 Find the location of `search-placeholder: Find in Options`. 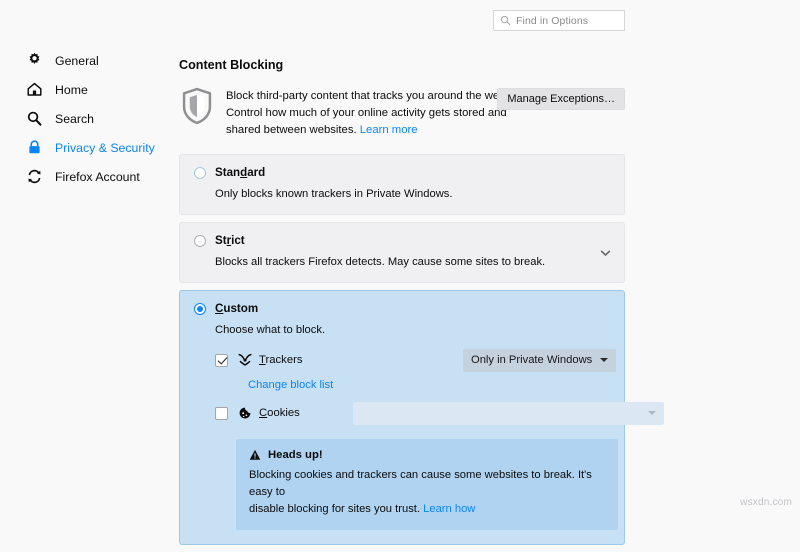

search-placeholder: Find in Options is located at coordinates (552, 20).